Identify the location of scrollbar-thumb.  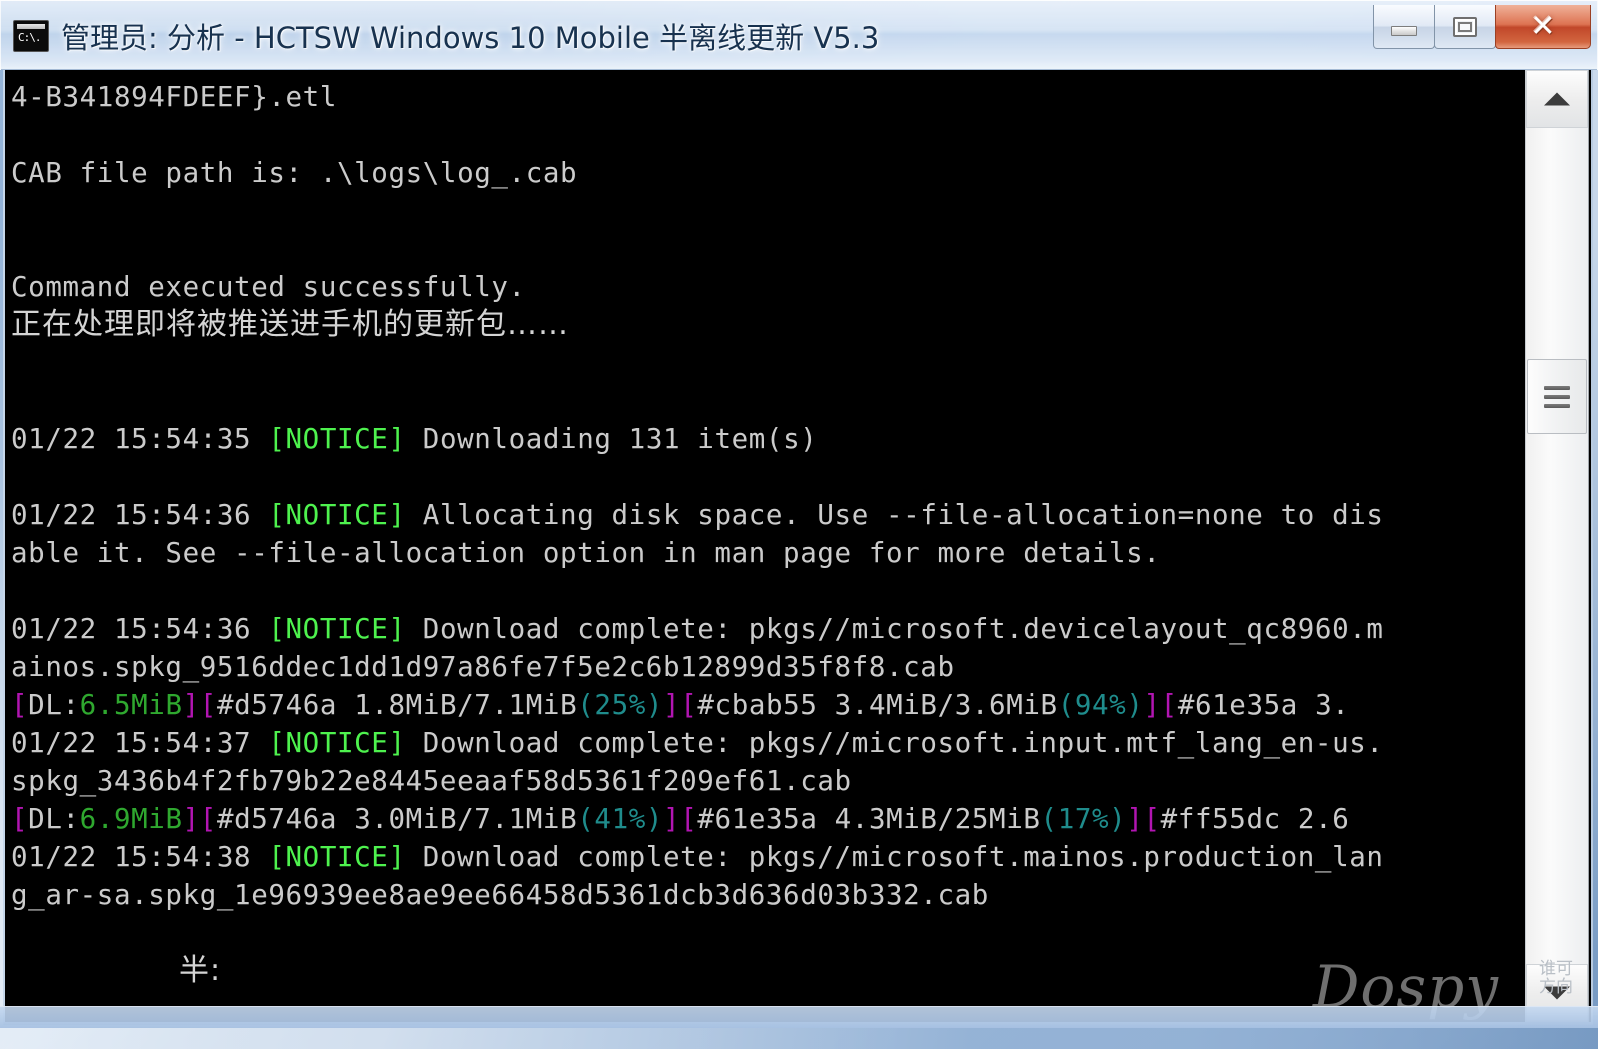
(1557, 396).